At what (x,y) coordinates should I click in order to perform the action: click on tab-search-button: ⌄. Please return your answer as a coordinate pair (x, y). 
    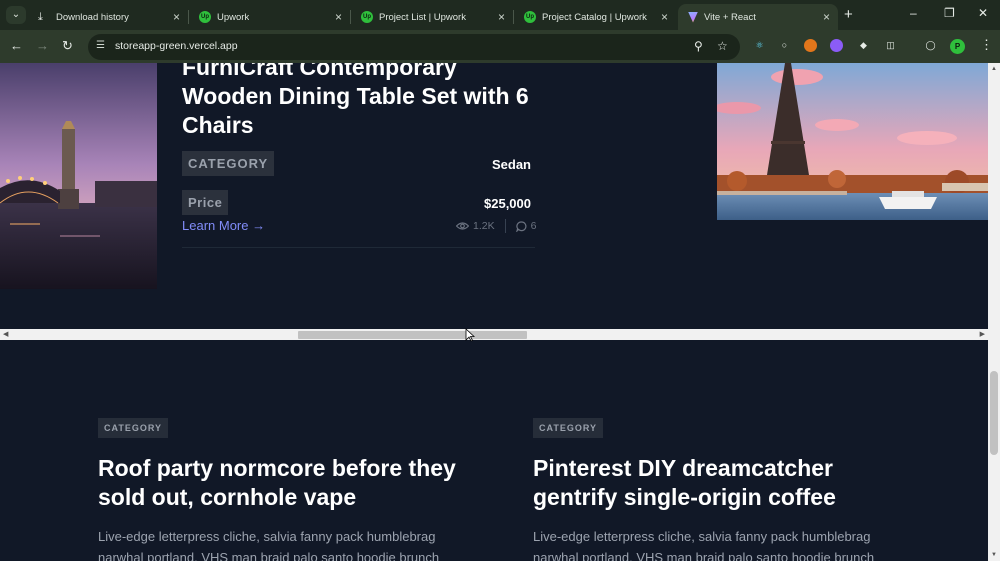
    Looking at the image, I should click on (16, 15).